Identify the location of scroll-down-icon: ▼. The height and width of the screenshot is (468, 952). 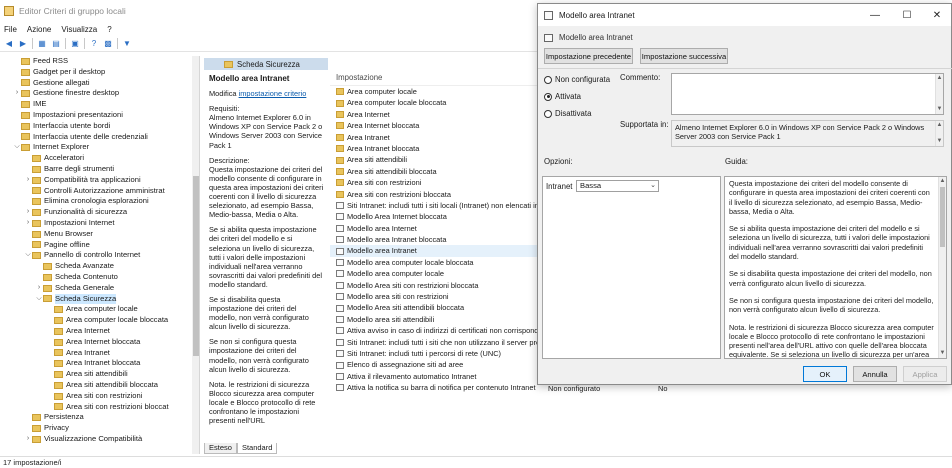
(942, 353).